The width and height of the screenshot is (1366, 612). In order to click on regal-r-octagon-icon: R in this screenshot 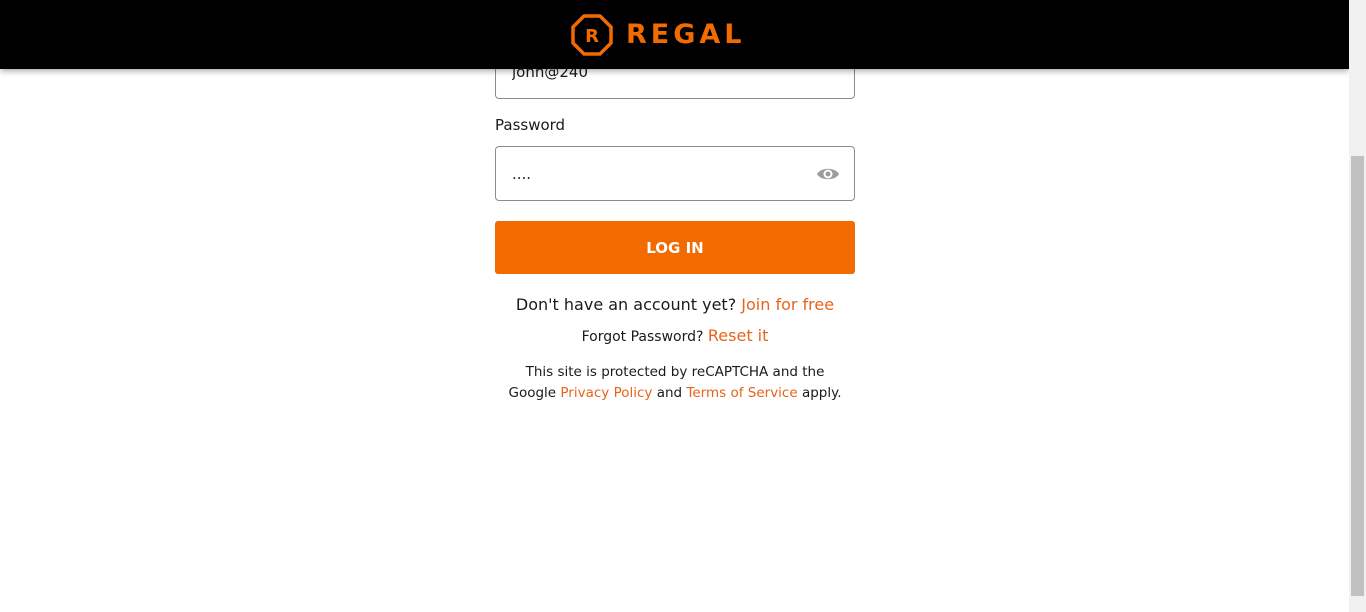, I will do `click(592, 35)`.